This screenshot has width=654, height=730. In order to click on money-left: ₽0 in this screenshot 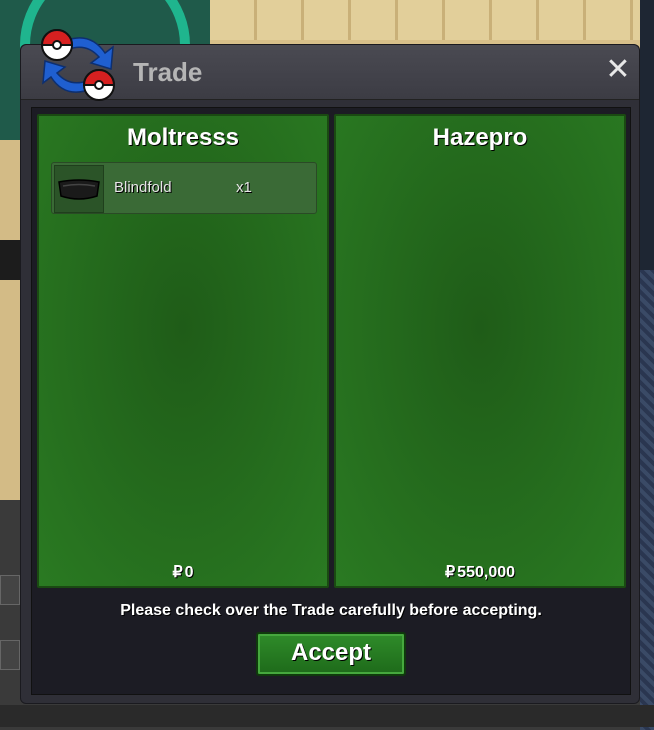, I will do `click(183, 572)`.